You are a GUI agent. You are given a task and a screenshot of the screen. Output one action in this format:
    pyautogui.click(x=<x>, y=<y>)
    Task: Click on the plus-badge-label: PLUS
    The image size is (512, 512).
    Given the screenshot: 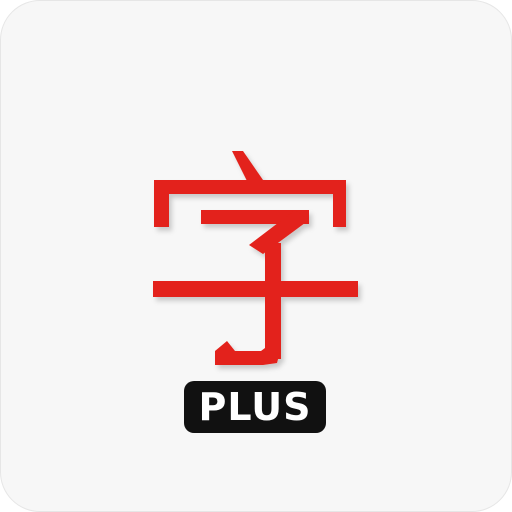 What is the action you would take?
    pyautogui.click(x=255, y=407)
    